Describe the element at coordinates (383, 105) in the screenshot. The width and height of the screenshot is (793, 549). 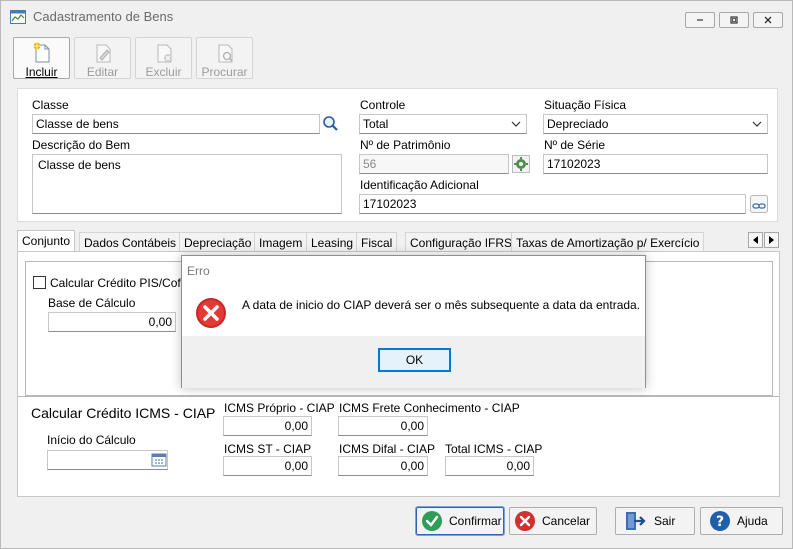
I see `controle-label: Controle` at that location.